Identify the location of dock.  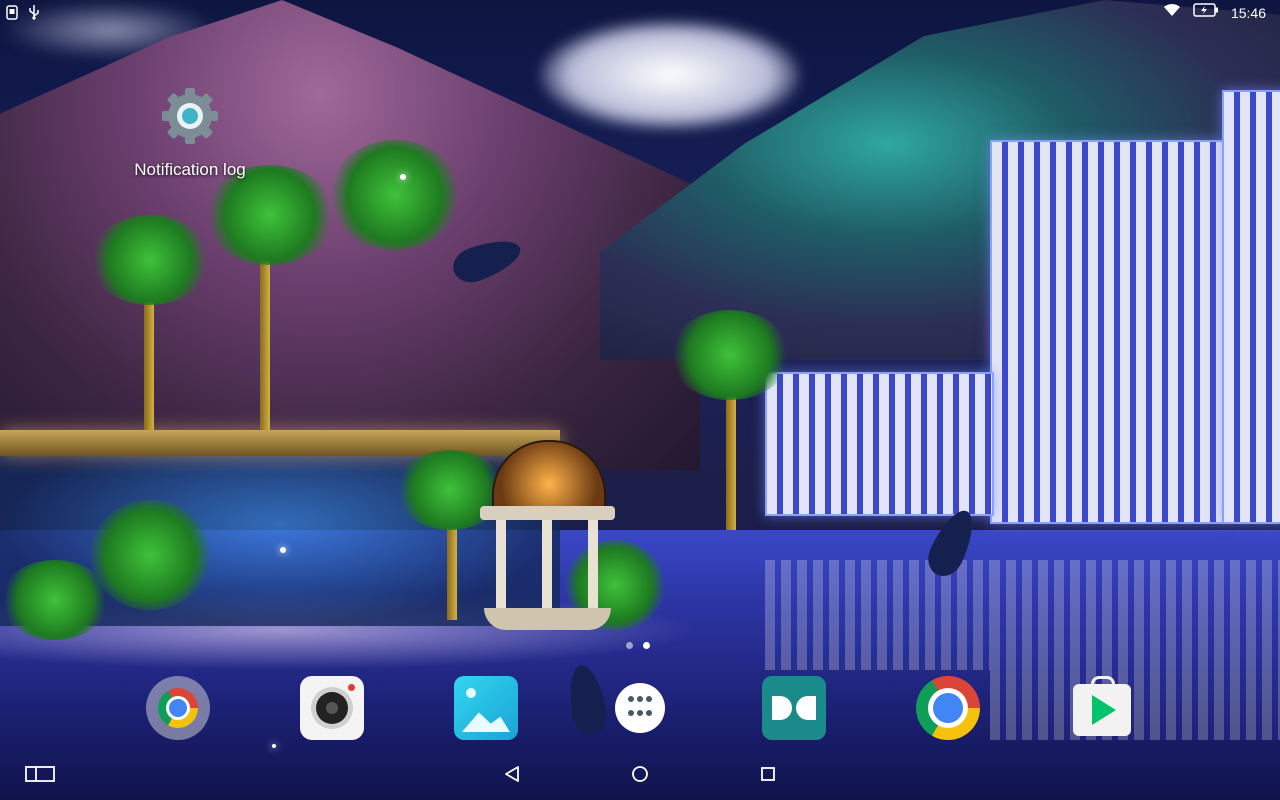
(640, 709).